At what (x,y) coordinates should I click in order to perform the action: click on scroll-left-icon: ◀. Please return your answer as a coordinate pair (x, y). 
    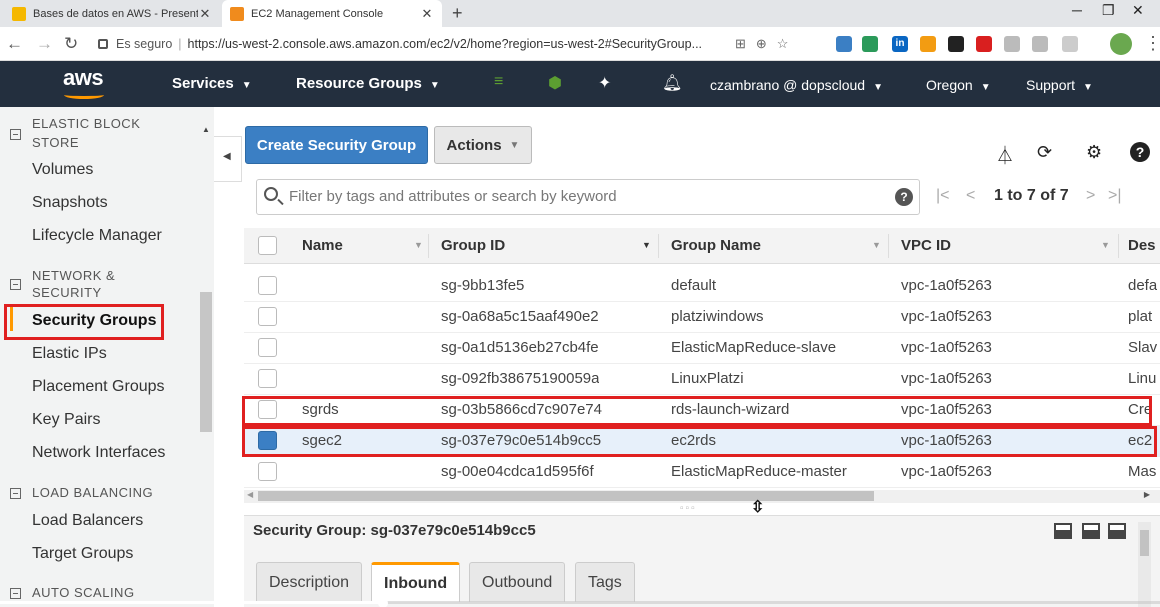
    Looking at the image, I should click on (250, 494).